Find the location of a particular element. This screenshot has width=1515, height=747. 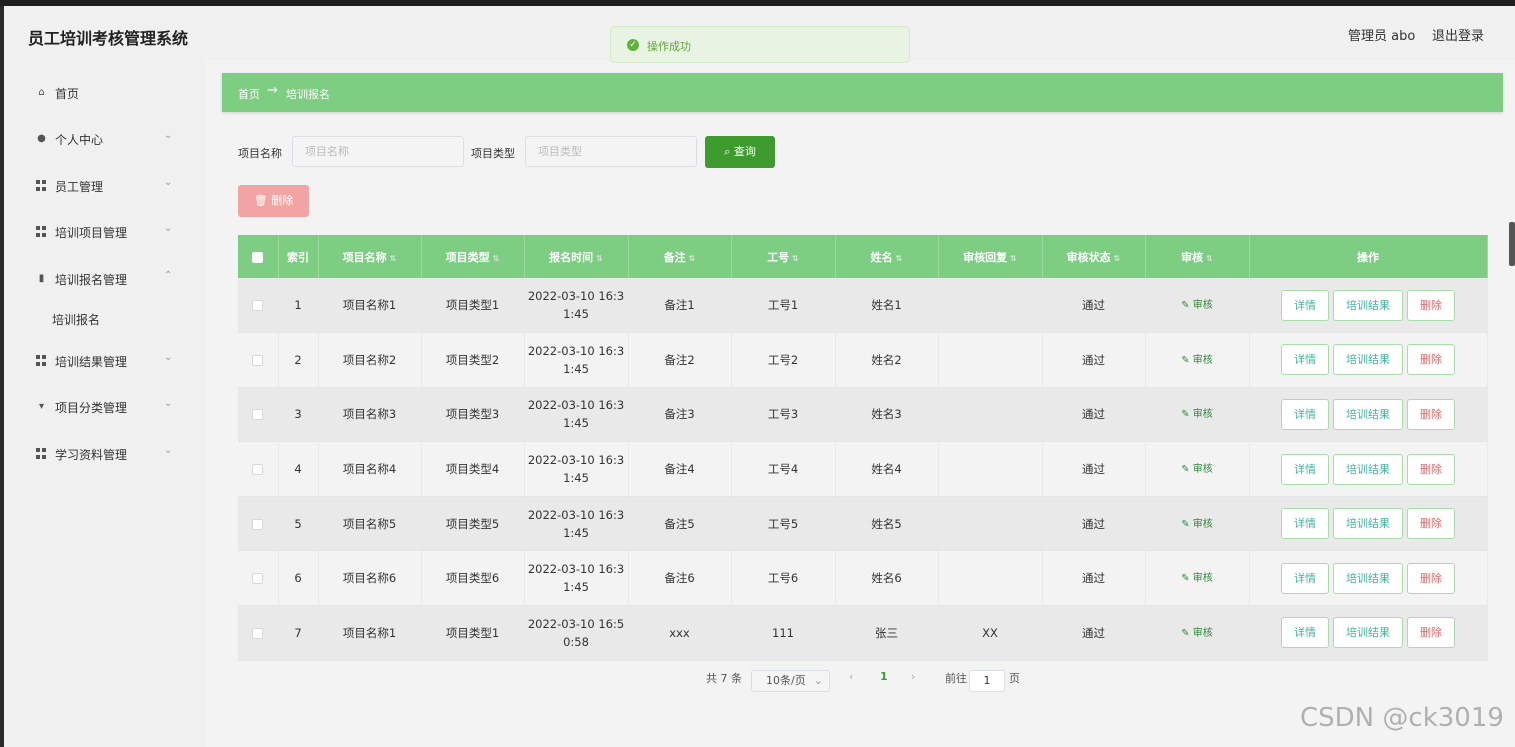

sidebar-item-category: ▾ 项目分类管理 ⌄ is located at coordinates (105, 406).